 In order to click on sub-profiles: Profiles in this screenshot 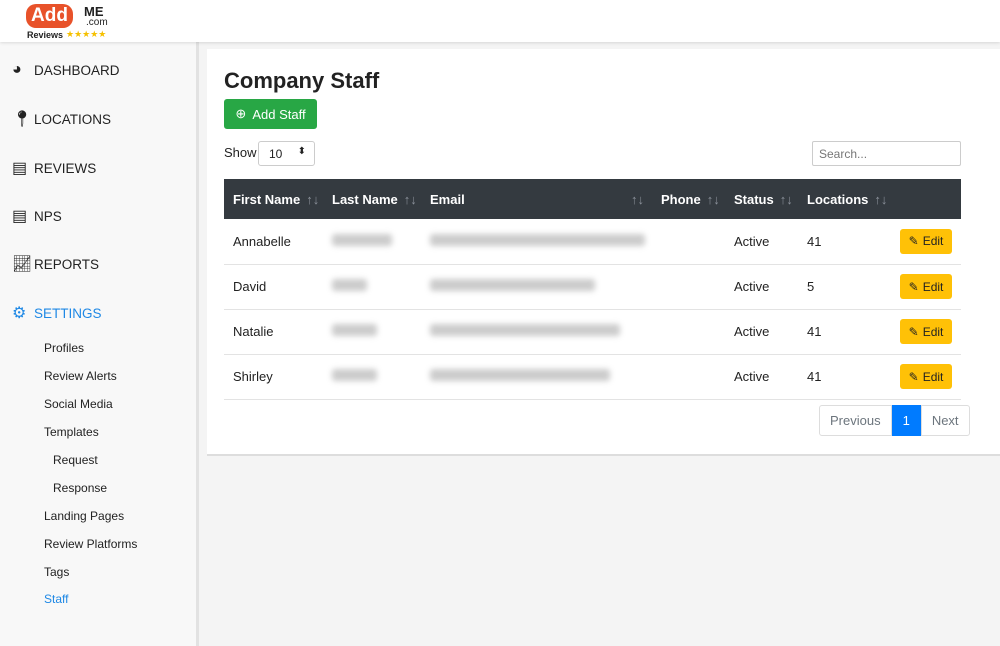, I will do `click(64, 348)`.